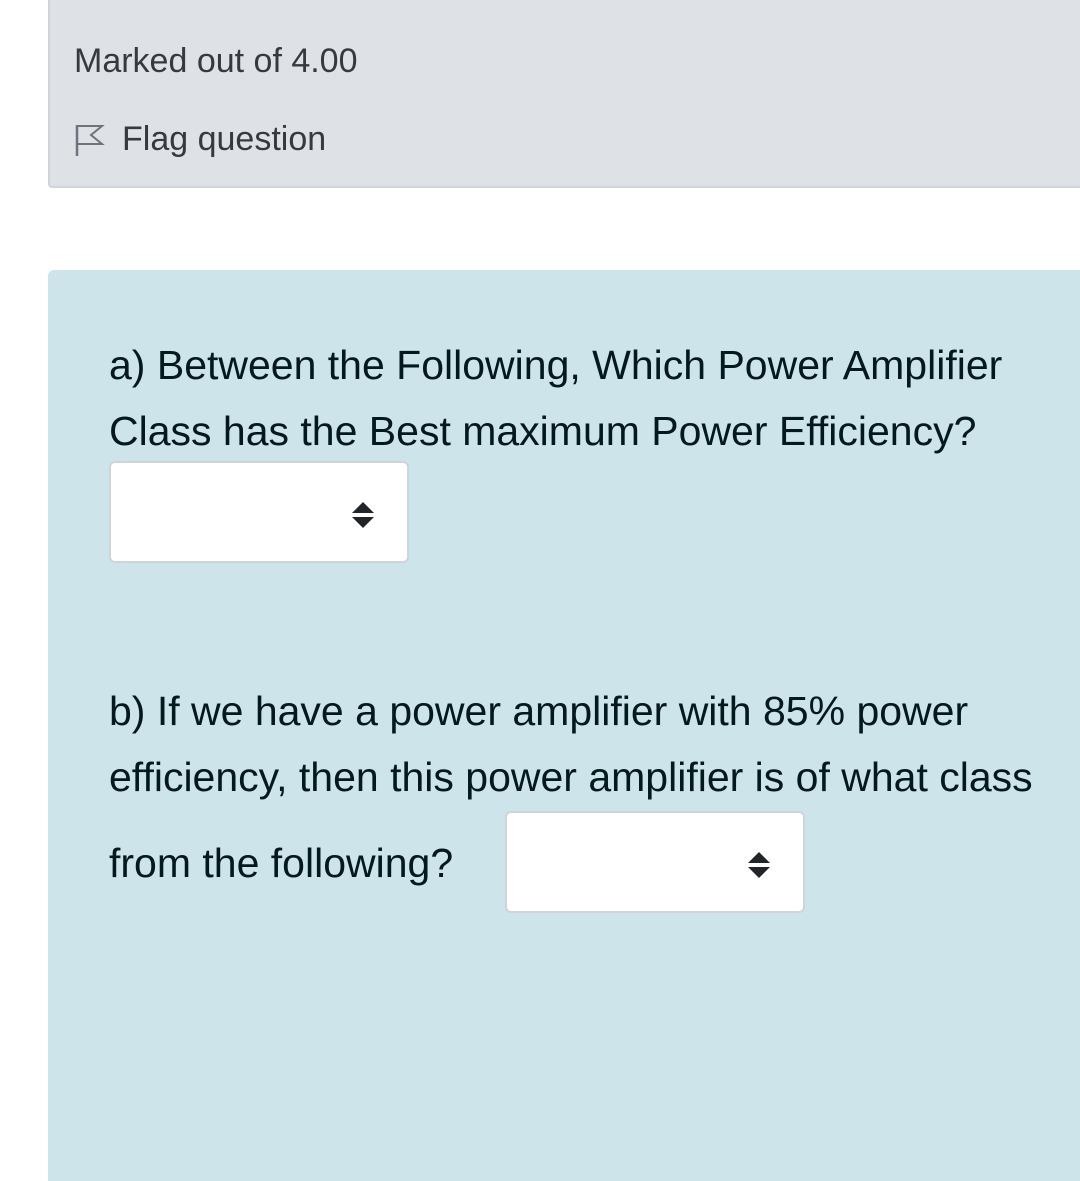 This screenshot has height=1181, width=1080. Describe the element at coordinates (259, 512) in the screenshot. I see `answer-a-select` at that location.